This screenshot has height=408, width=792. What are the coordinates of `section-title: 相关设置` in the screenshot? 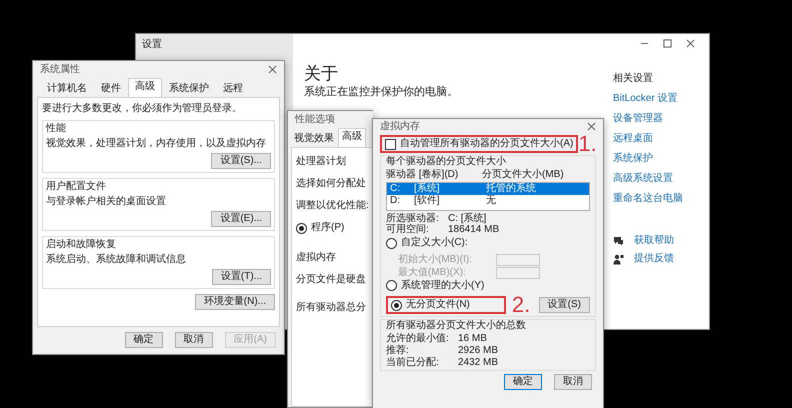 It's located at (633, 79).